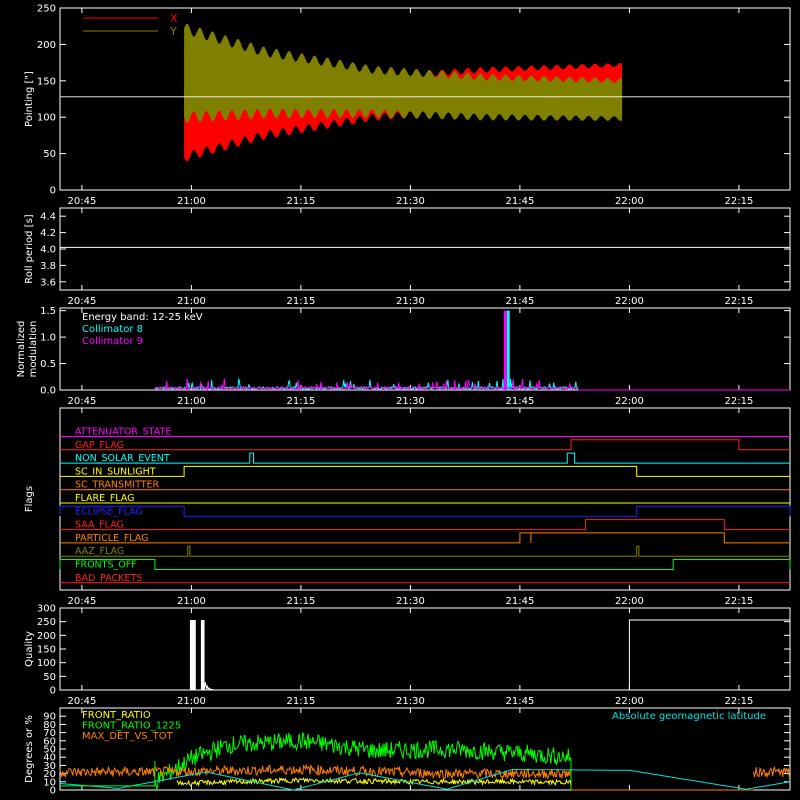  I want to click on y-axis-label: Roll period [s], so click(29, 248).